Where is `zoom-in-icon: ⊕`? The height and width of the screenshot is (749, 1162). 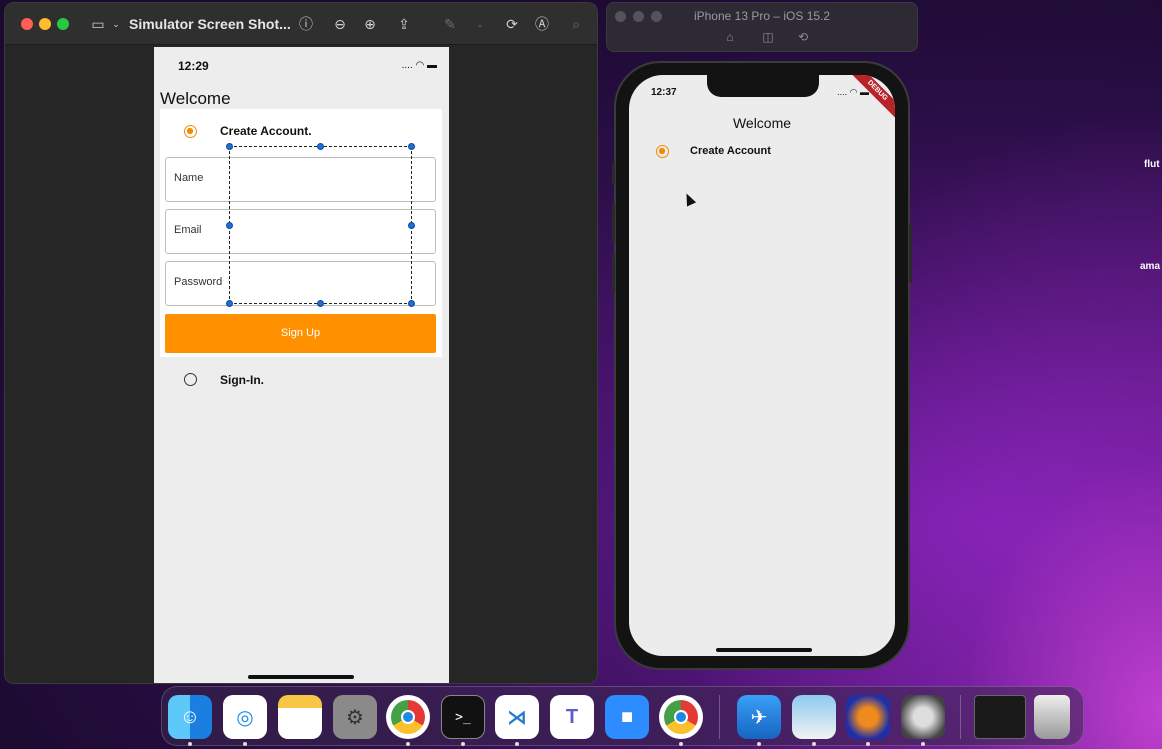
zoom-in-icon: ⊕ is located at coordinates (370, 24).